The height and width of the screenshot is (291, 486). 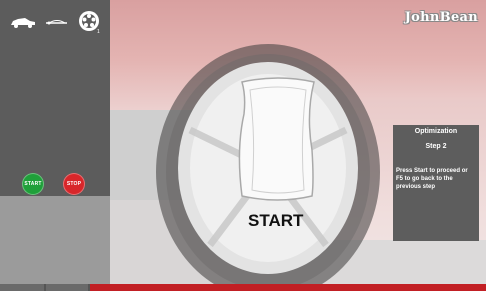 What do you see at coordinates (23, 22) in the screenshot?
I see `car-icon` at bounding box center [23, 22].